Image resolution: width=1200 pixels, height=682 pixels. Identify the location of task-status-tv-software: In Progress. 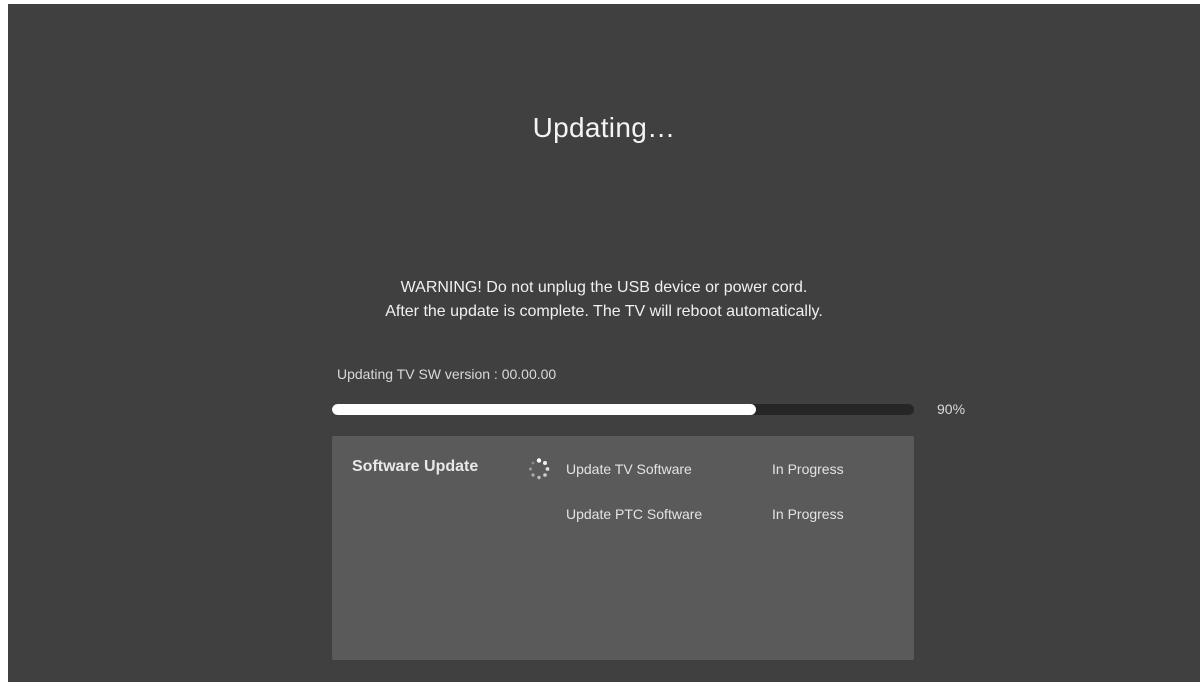
(808, 469).